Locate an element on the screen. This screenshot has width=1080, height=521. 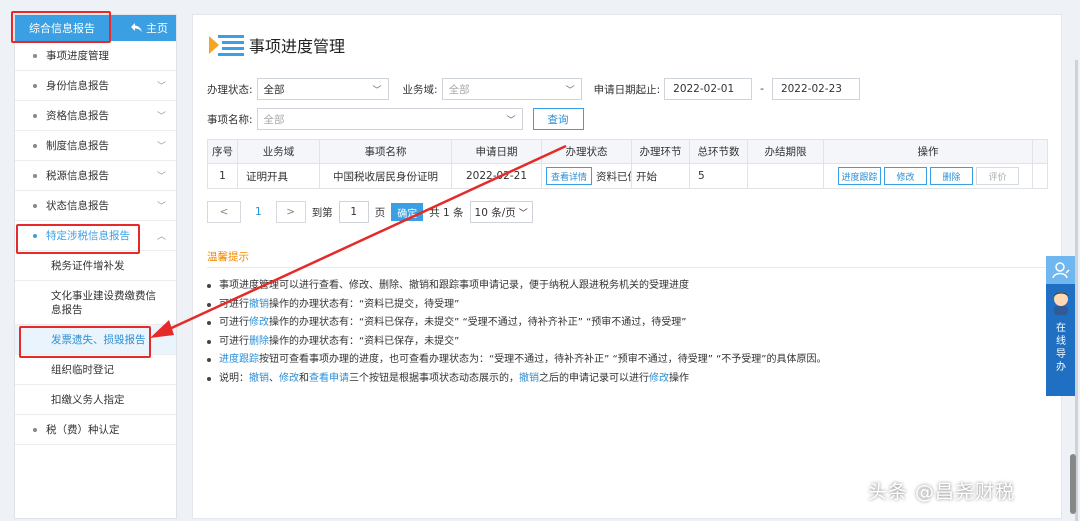
sidebar-subitem: 扣缴义务人指定 is located at coordinates (95, 400).